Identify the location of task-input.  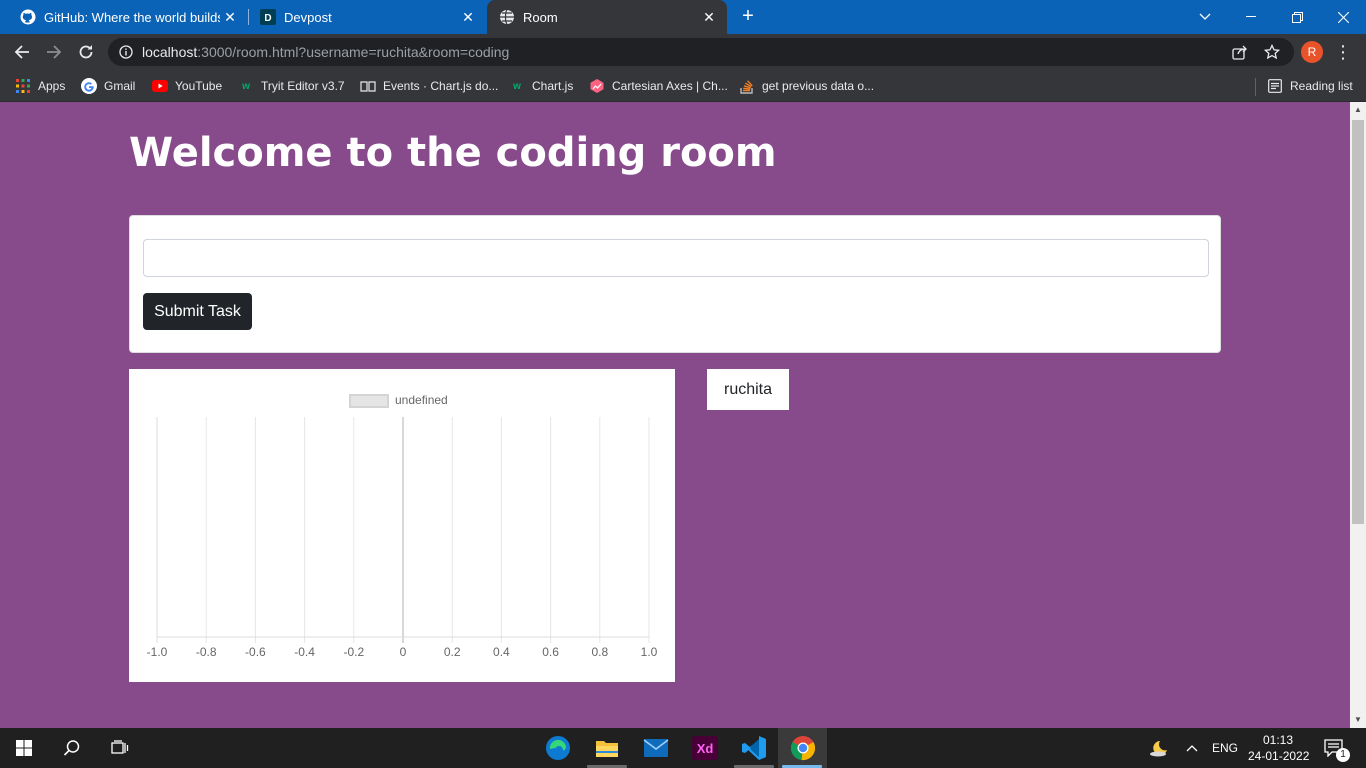
(676, 258).